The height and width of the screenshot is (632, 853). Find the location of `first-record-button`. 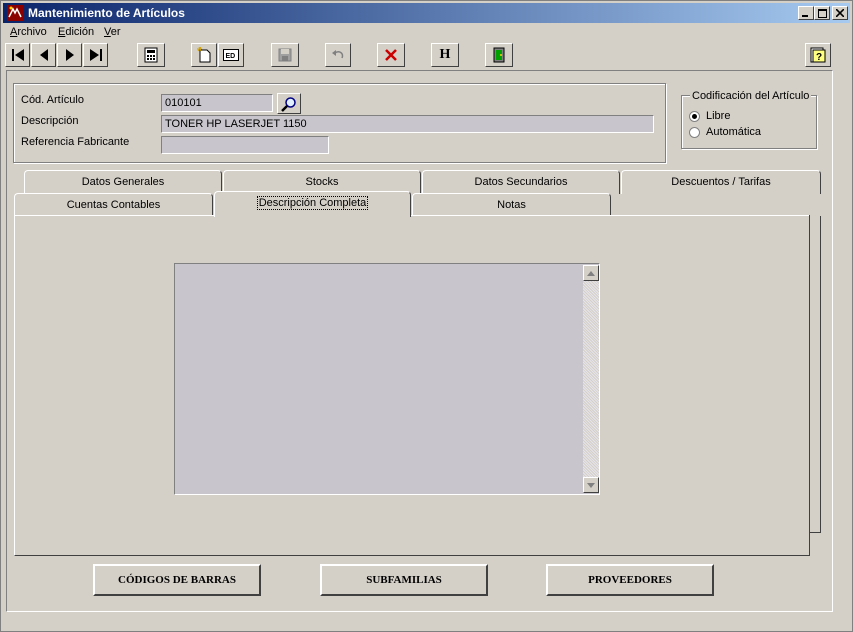

first-record-button is located at coordinates (17, 55).